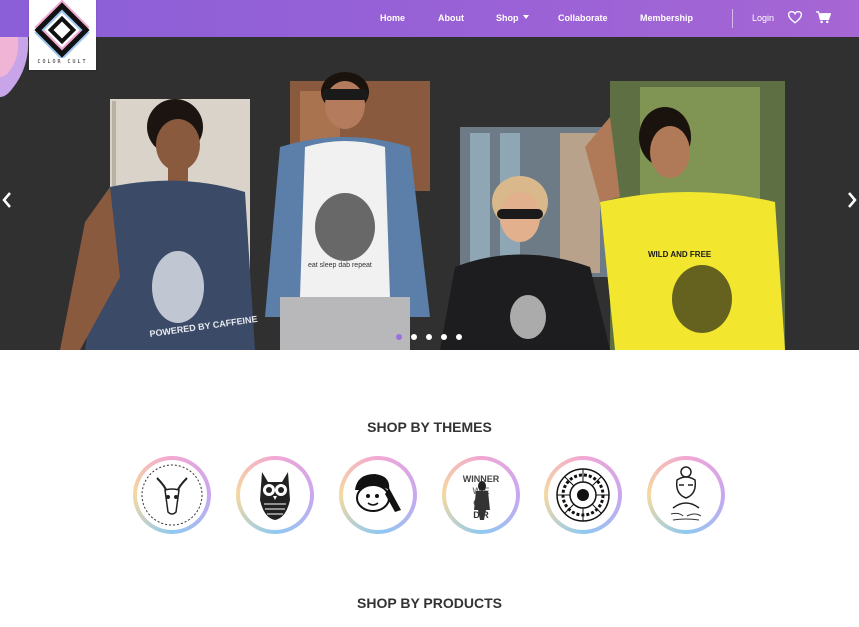 This screenshot has width=859, height=627. I want to click on goat-skull-icon, so click(172, 495).